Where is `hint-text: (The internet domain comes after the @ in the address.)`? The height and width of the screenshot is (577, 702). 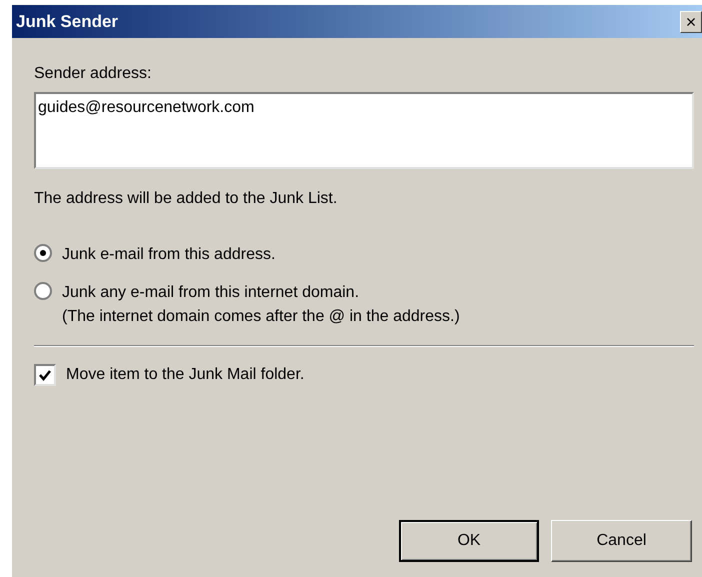 hint-text: (The internet domain comes after the @ in the address.) is located at coordinates (261, 317).